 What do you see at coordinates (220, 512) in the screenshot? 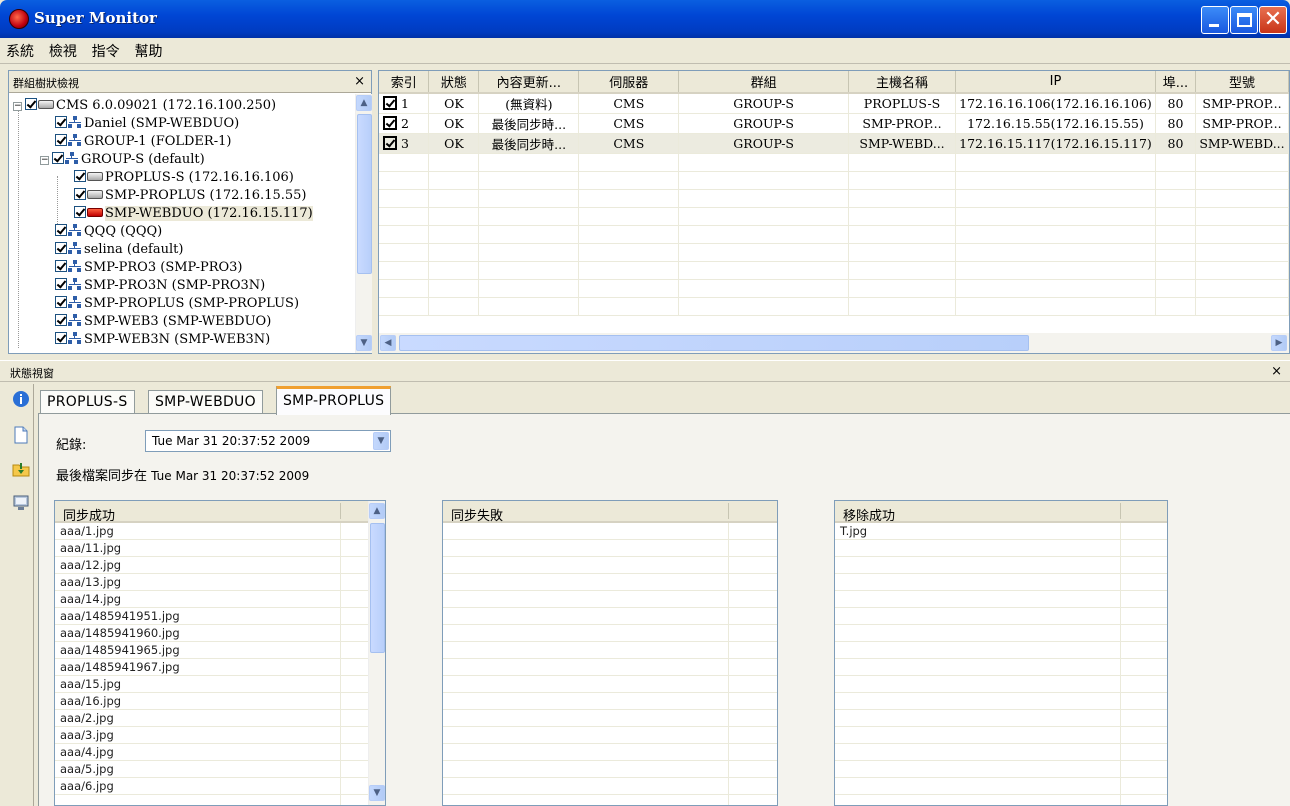
I see `list-header: 同步成功` at bounding box center [220, 512].